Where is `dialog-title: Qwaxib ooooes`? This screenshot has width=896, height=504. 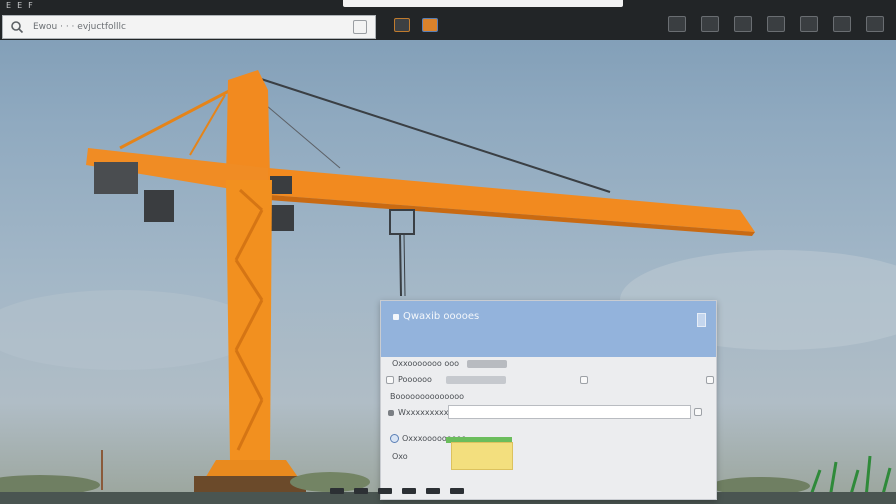
dialog-title: Qwaxib ooooes is located at coordinates (436, 316).